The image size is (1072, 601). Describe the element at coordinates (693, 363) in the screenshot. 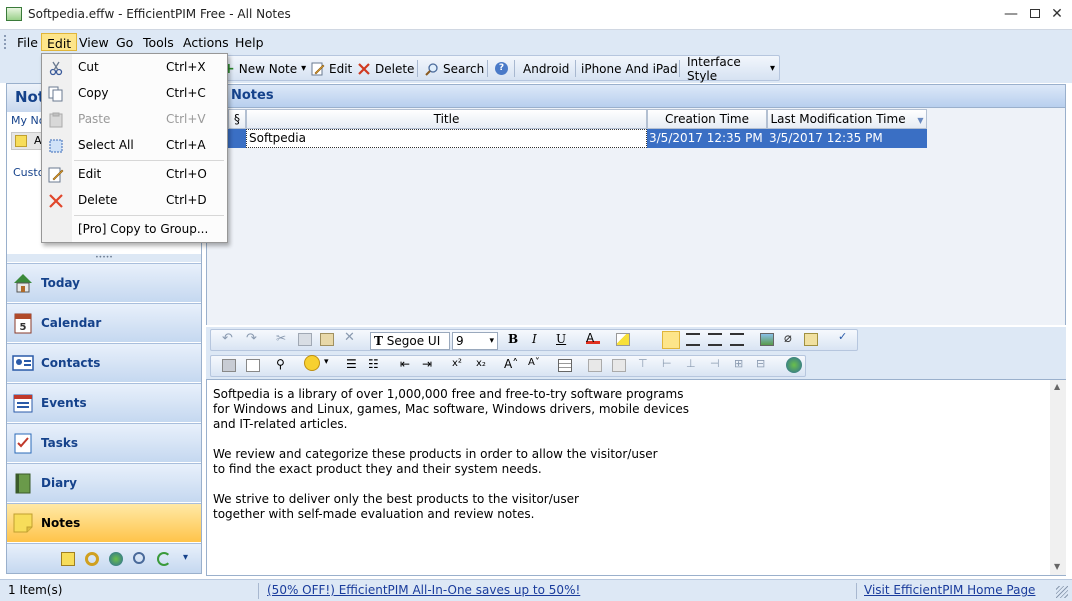

I see `delete-row-icon: ⊥` at that location.